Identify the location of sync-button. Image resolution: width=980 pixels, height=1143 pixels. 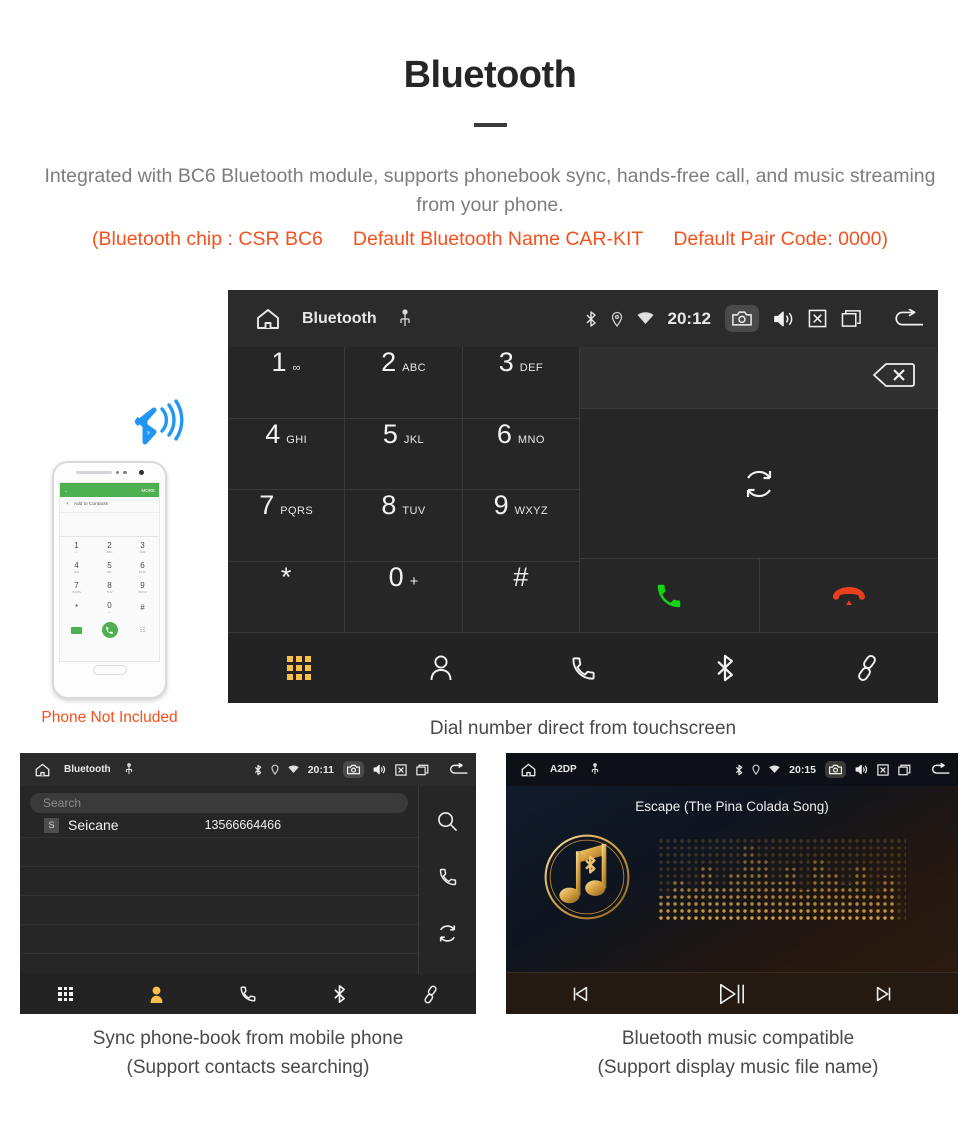
(759, 484).